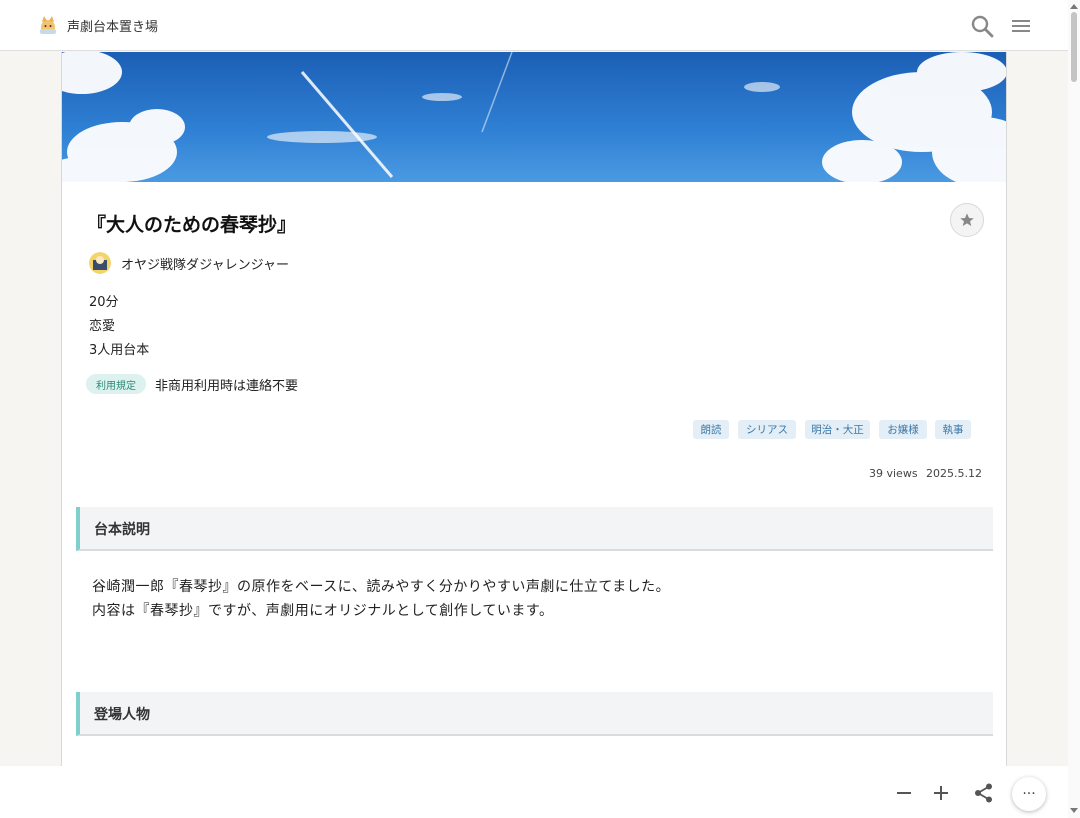  Describe the element at coordinates (534, 714) in the screenshot. I see `section-header-characters: 登場人物` at that location.